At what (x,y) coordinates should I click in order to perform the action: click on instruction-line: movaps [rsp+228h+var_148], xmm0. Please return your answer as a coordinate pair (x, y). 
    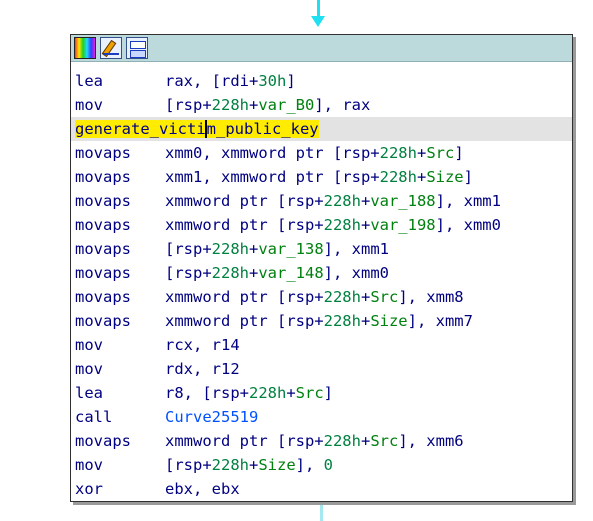
    Looking at the image, I should click on (321, 273).